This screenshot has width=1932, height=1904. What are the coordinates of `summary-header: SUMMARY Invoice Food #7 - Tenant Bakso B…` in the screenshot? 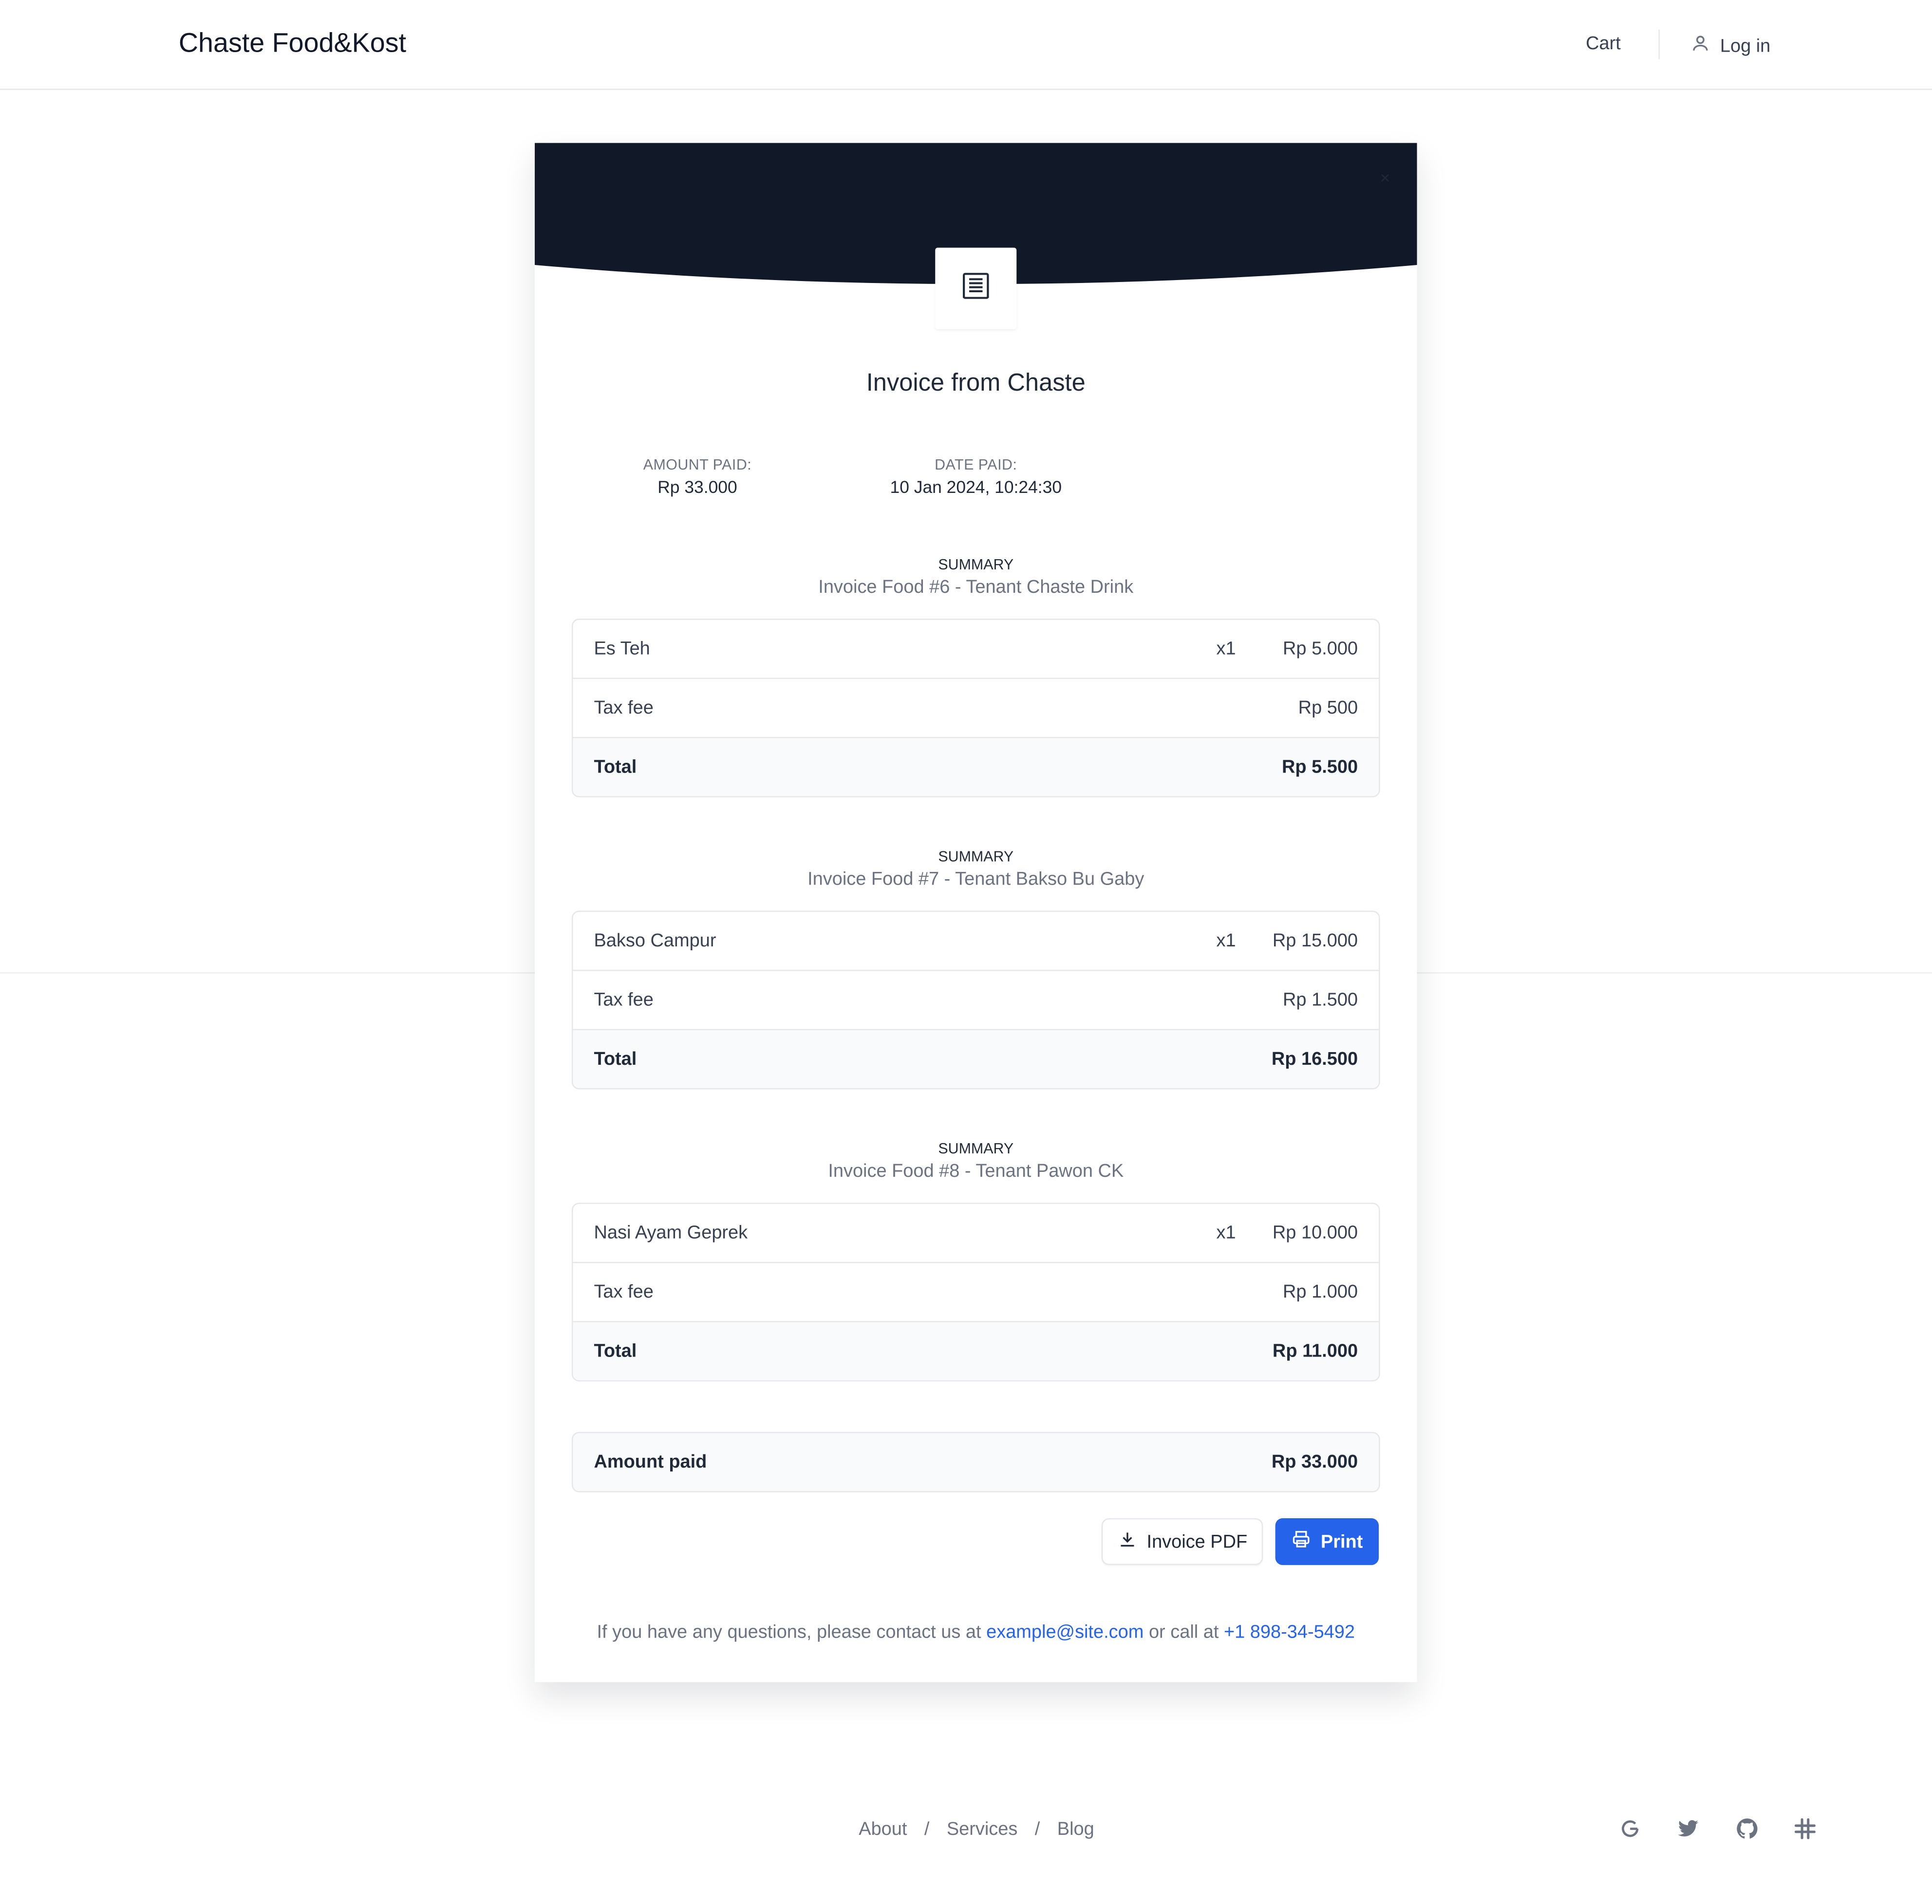 It's located at (976, 869).